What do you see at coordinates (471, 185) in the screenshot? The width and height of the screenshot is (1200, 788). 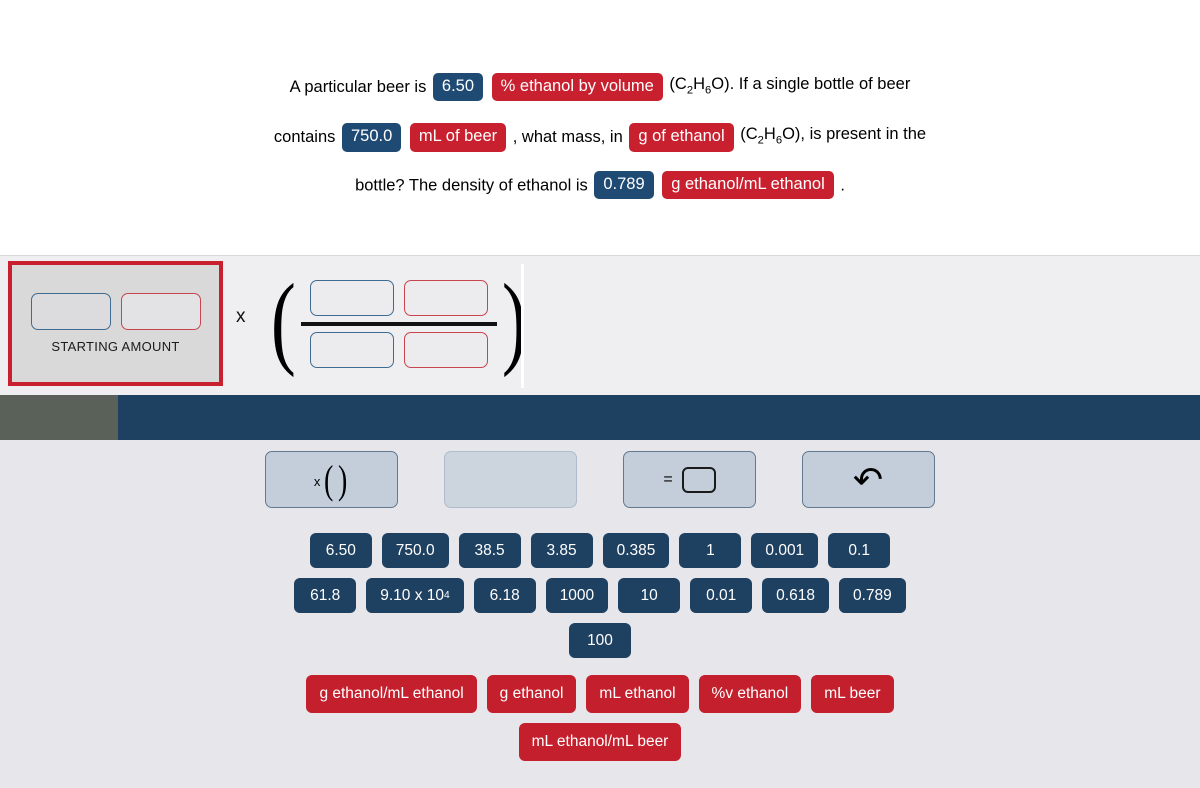 I see `problem-line3-prefix: bottle? The density of ethanol is` at bounding box center [471, 185].